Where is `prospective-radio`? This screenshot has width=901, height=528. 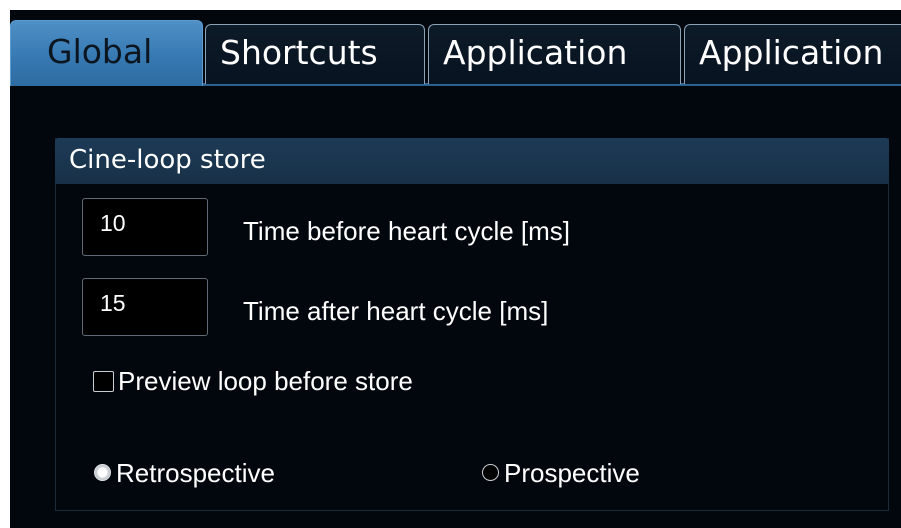
prospective-radio is located at coordinates (490, 472).